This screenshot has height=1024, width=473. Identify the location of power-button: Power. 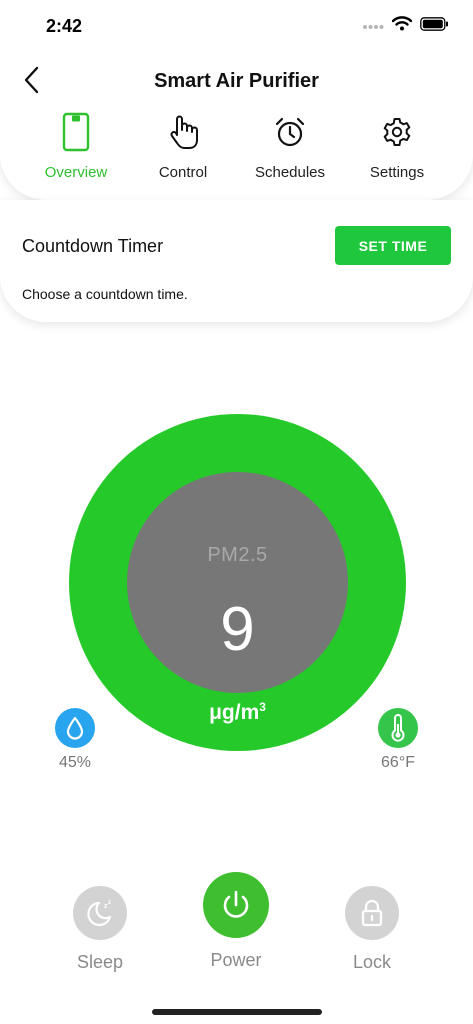
(236, 921).